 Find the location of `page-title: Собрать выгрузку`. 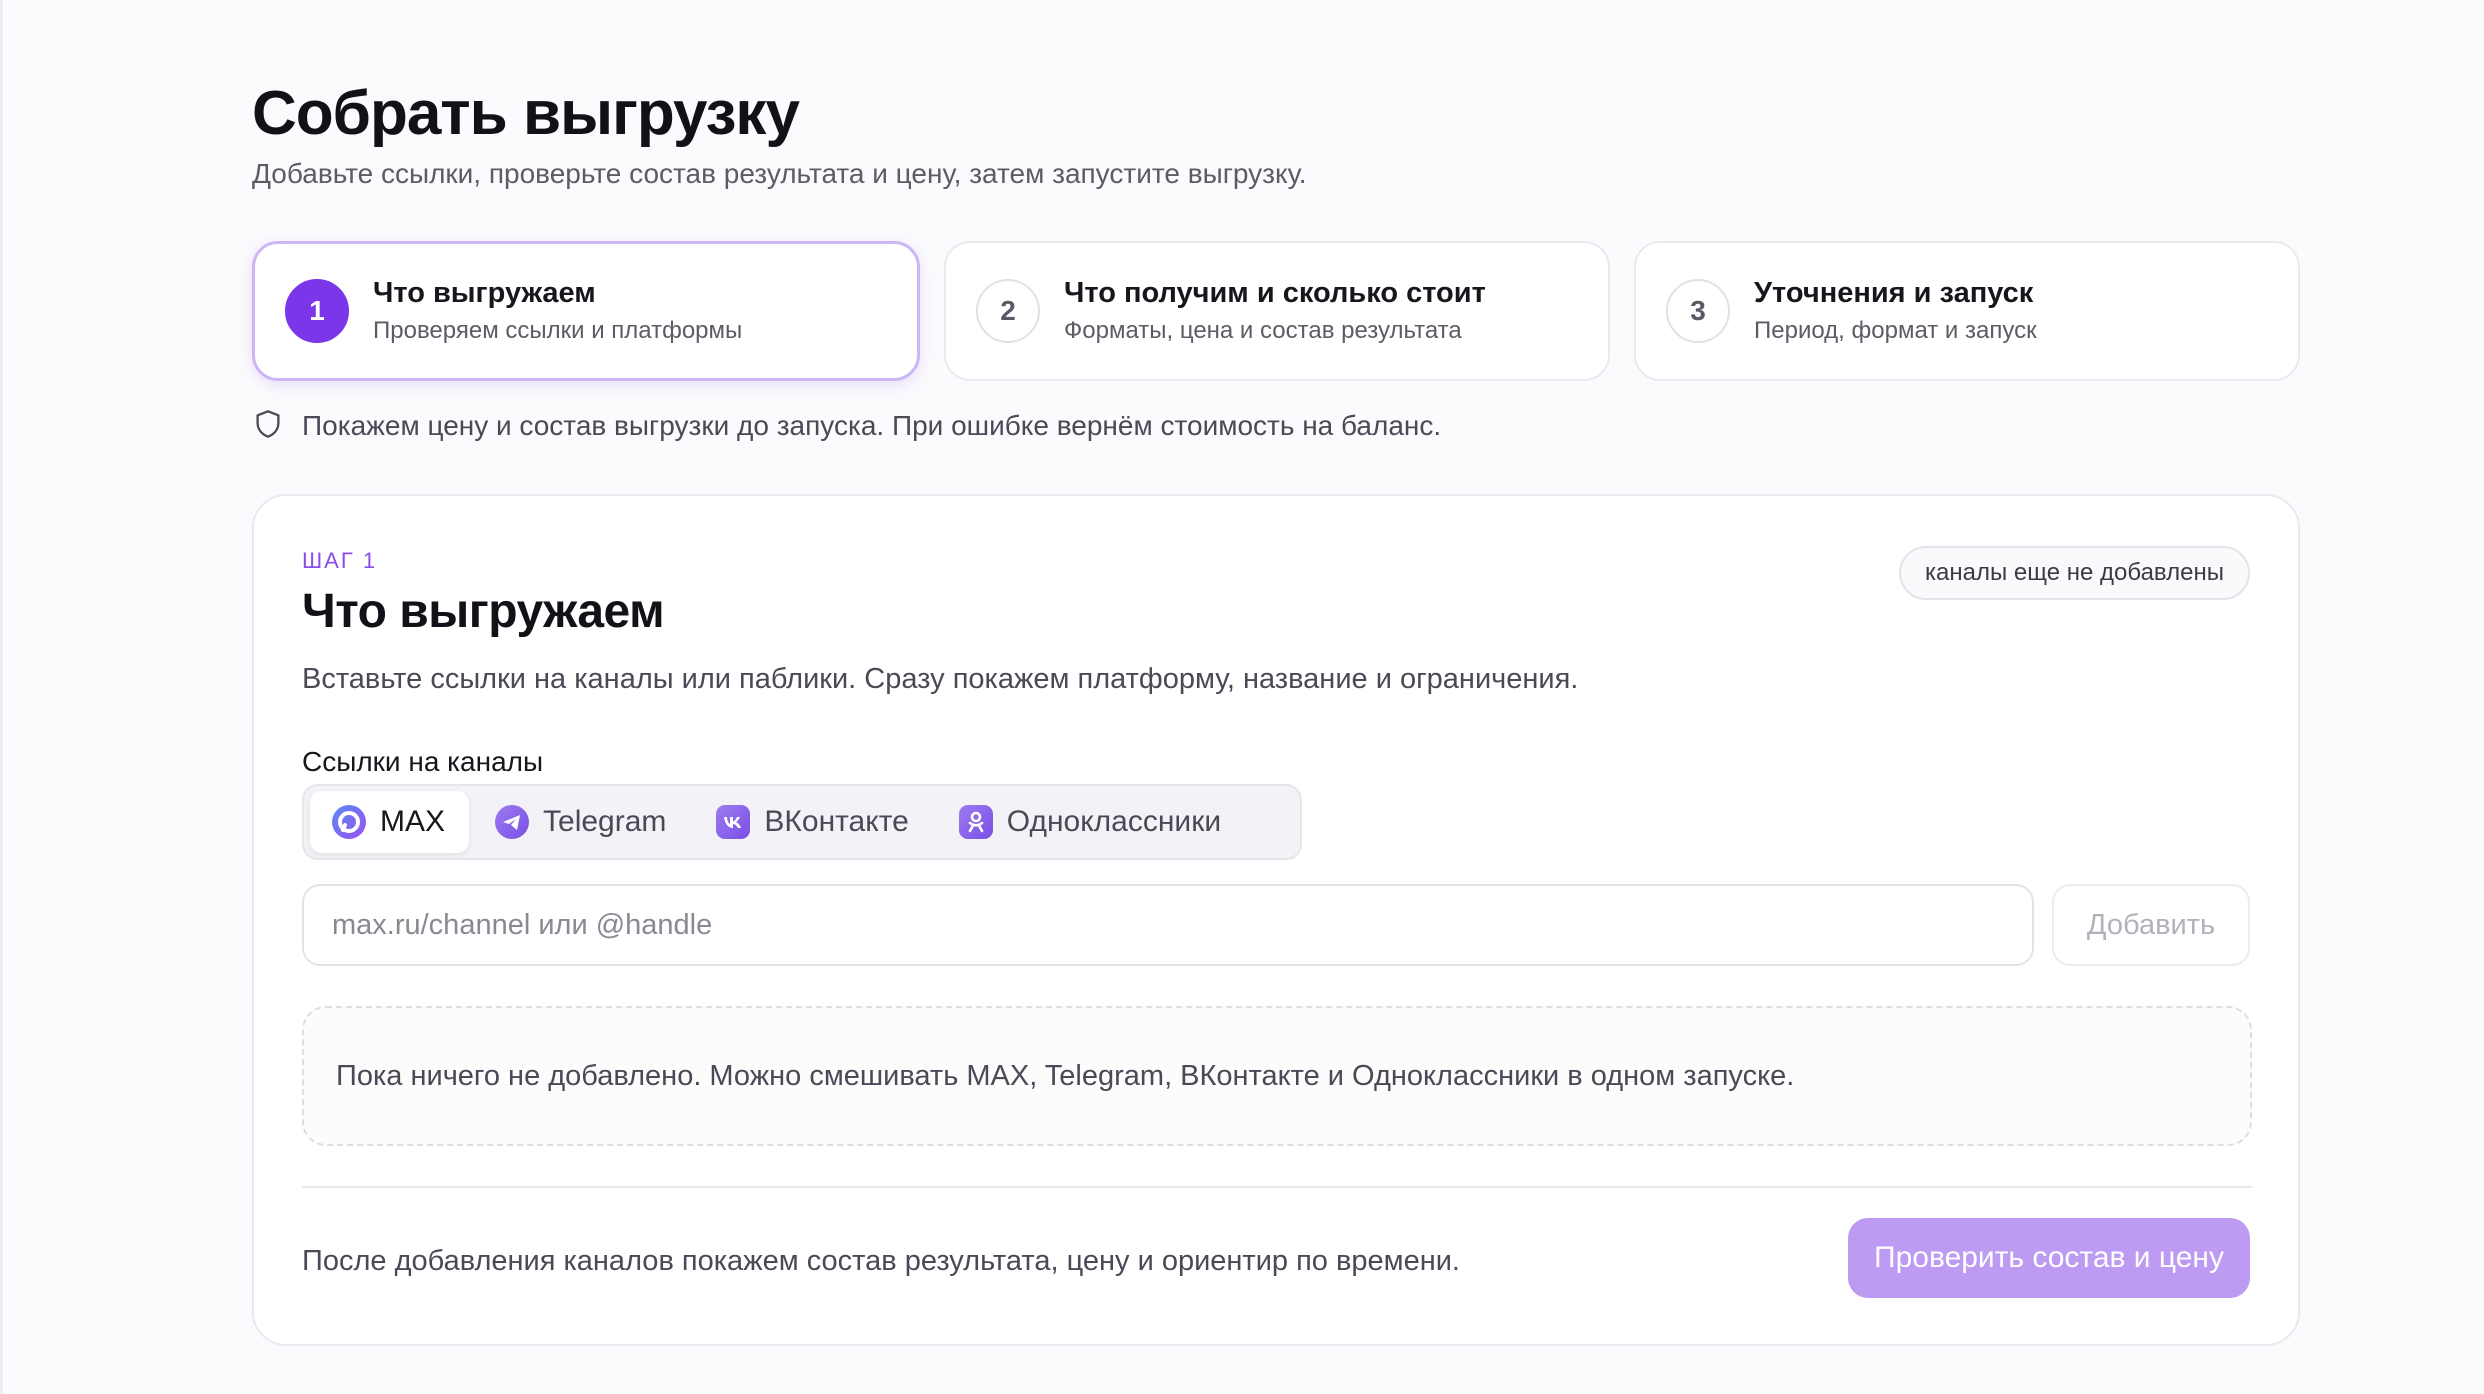

page-title: Собрать выгрузку is located at coordinates (526, 113).